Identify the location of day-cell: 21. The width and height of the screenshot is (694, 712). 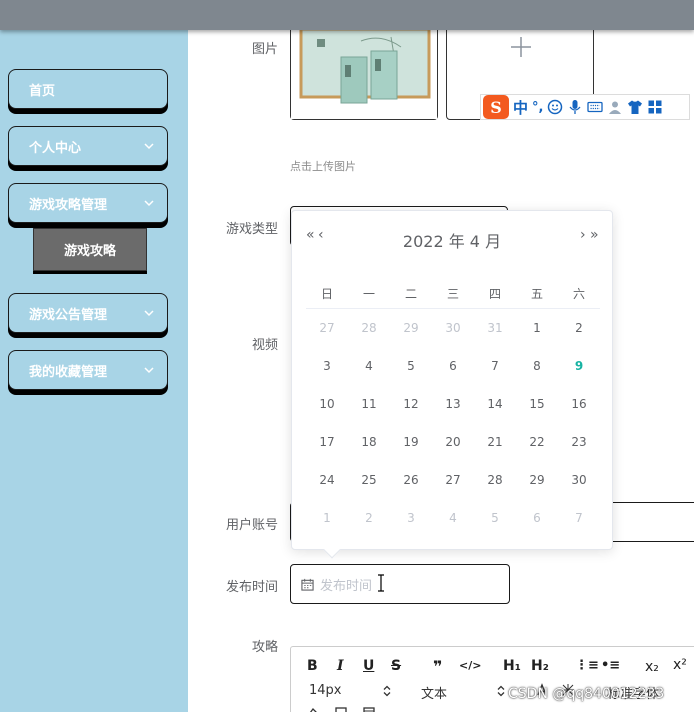
(495, 442).